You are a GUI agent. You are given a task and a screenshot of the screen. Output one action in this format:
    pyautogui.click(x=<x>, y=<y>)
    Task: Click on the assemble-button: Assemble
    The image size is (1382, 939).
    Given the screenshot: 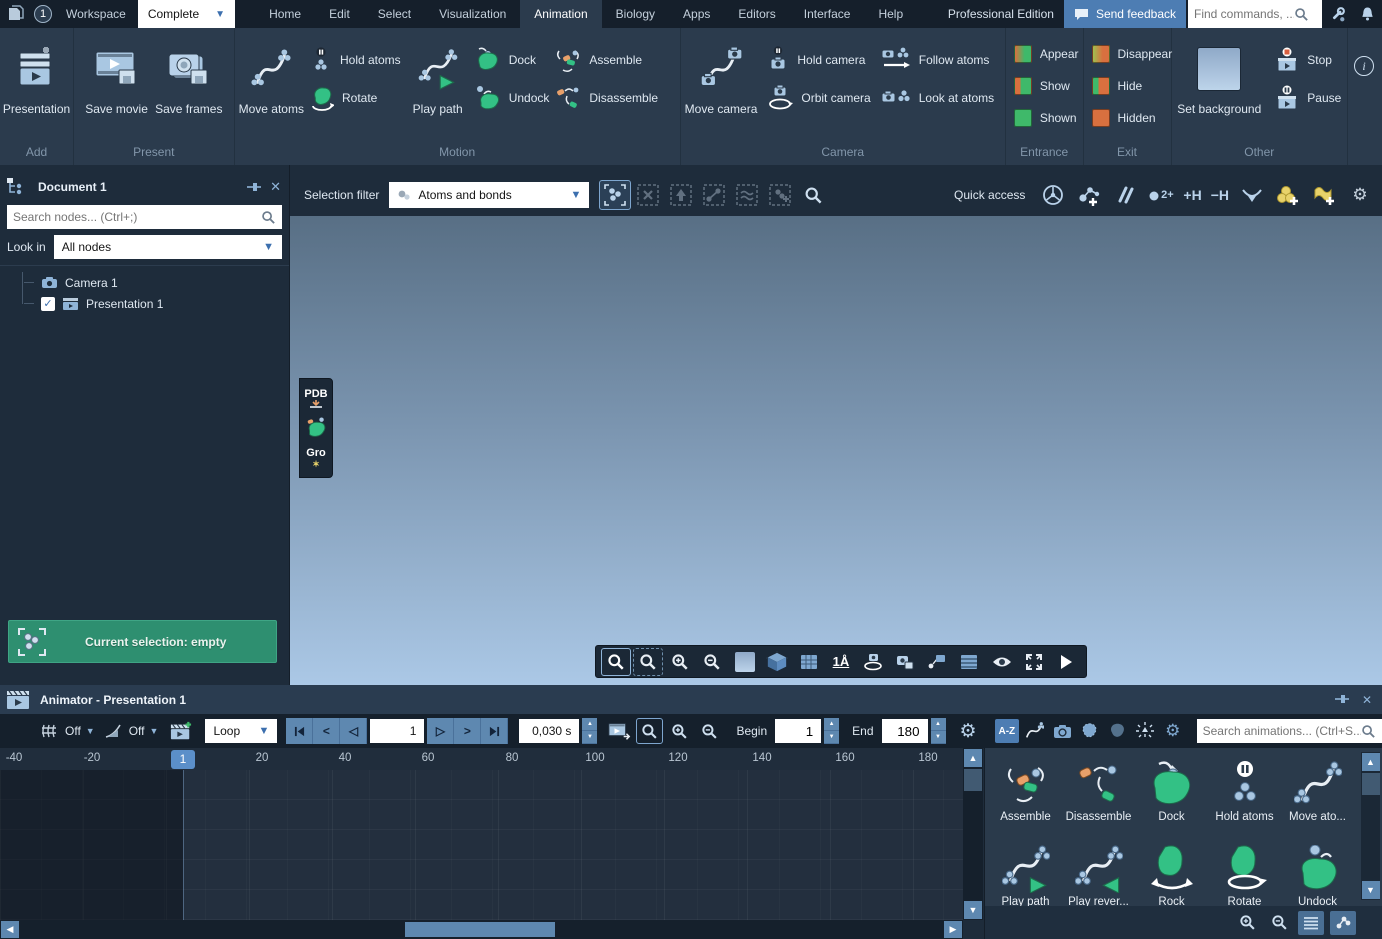 What is the action you would take?
    pyautogui.click(x=606, y=60)
    